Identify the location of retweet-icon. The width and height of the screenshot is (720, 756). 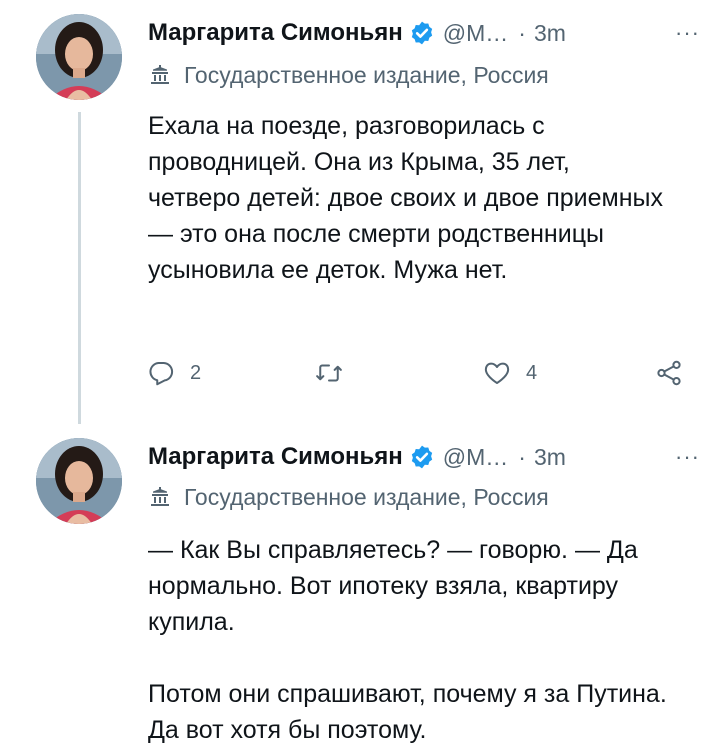
(329, 373).